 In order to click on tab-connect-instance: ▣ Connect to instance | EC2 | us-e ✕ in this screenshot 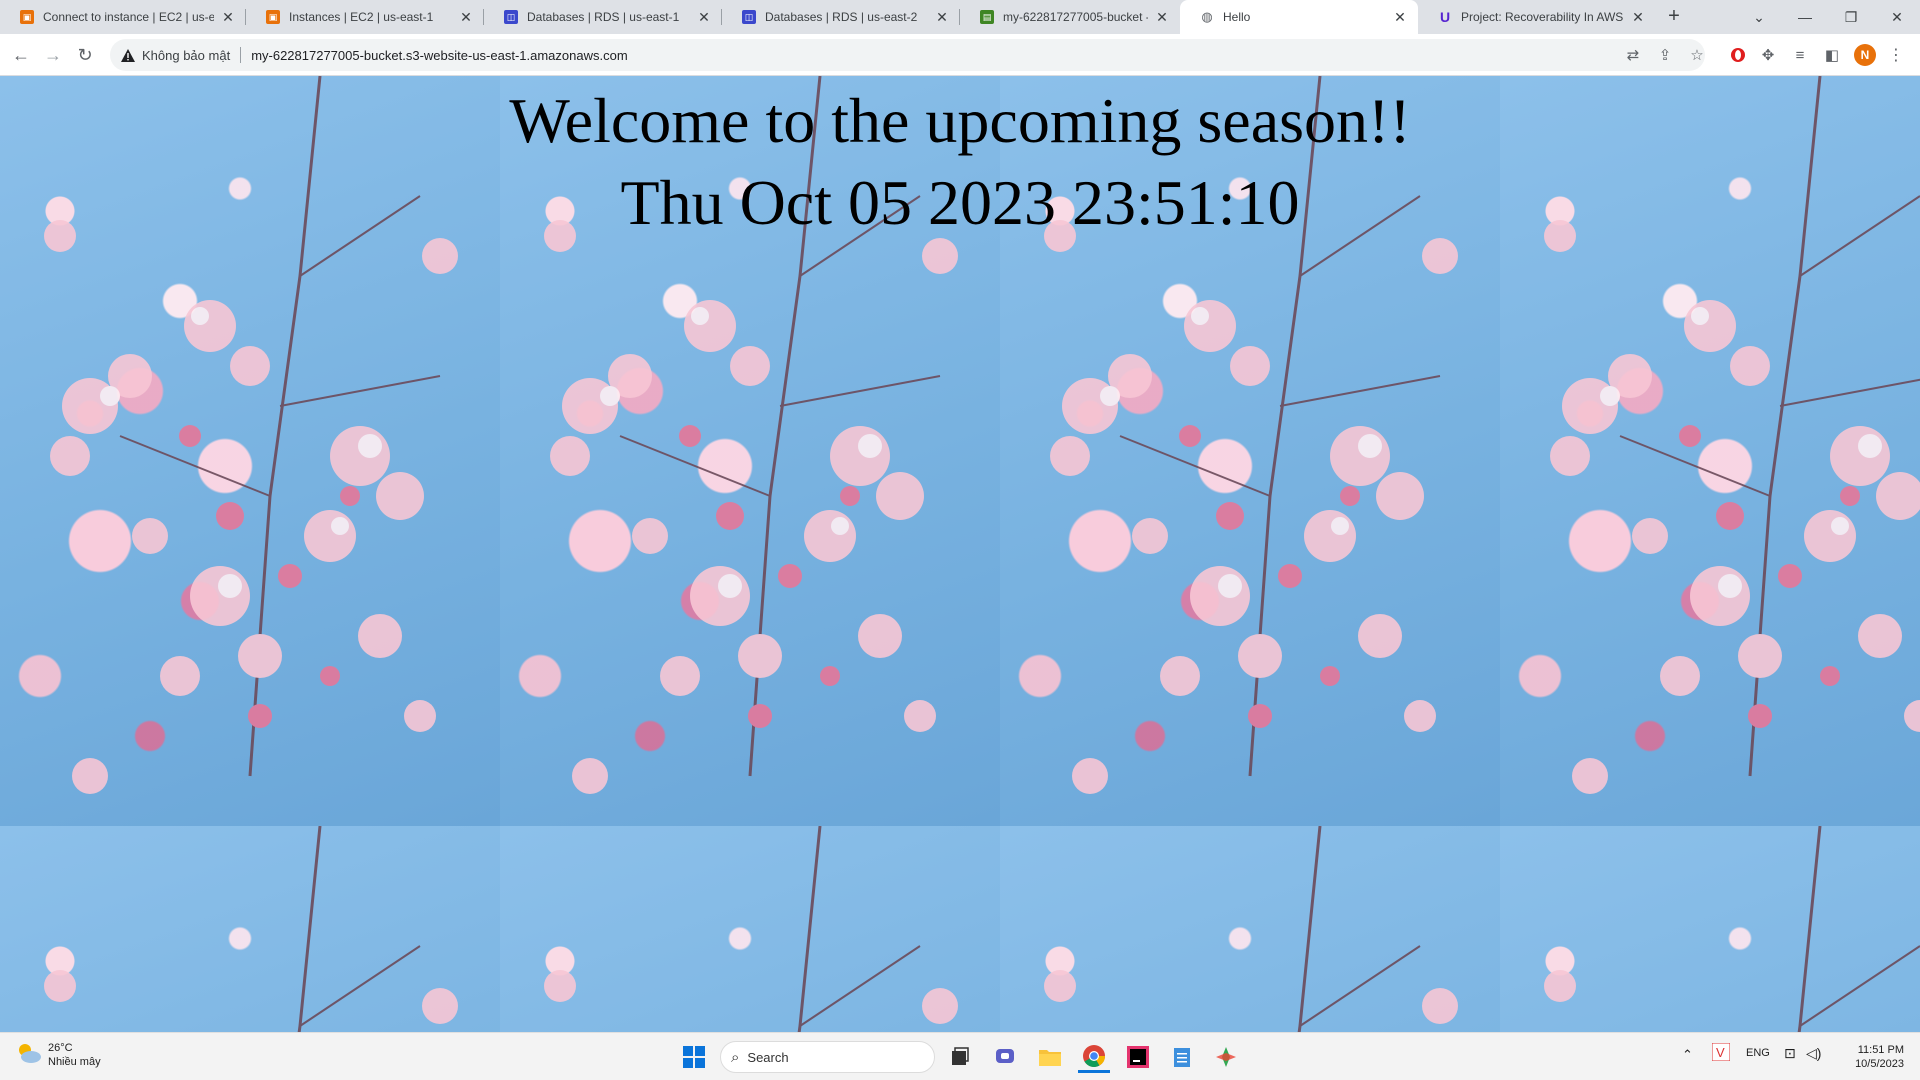, I will do `click(123, 17)`.